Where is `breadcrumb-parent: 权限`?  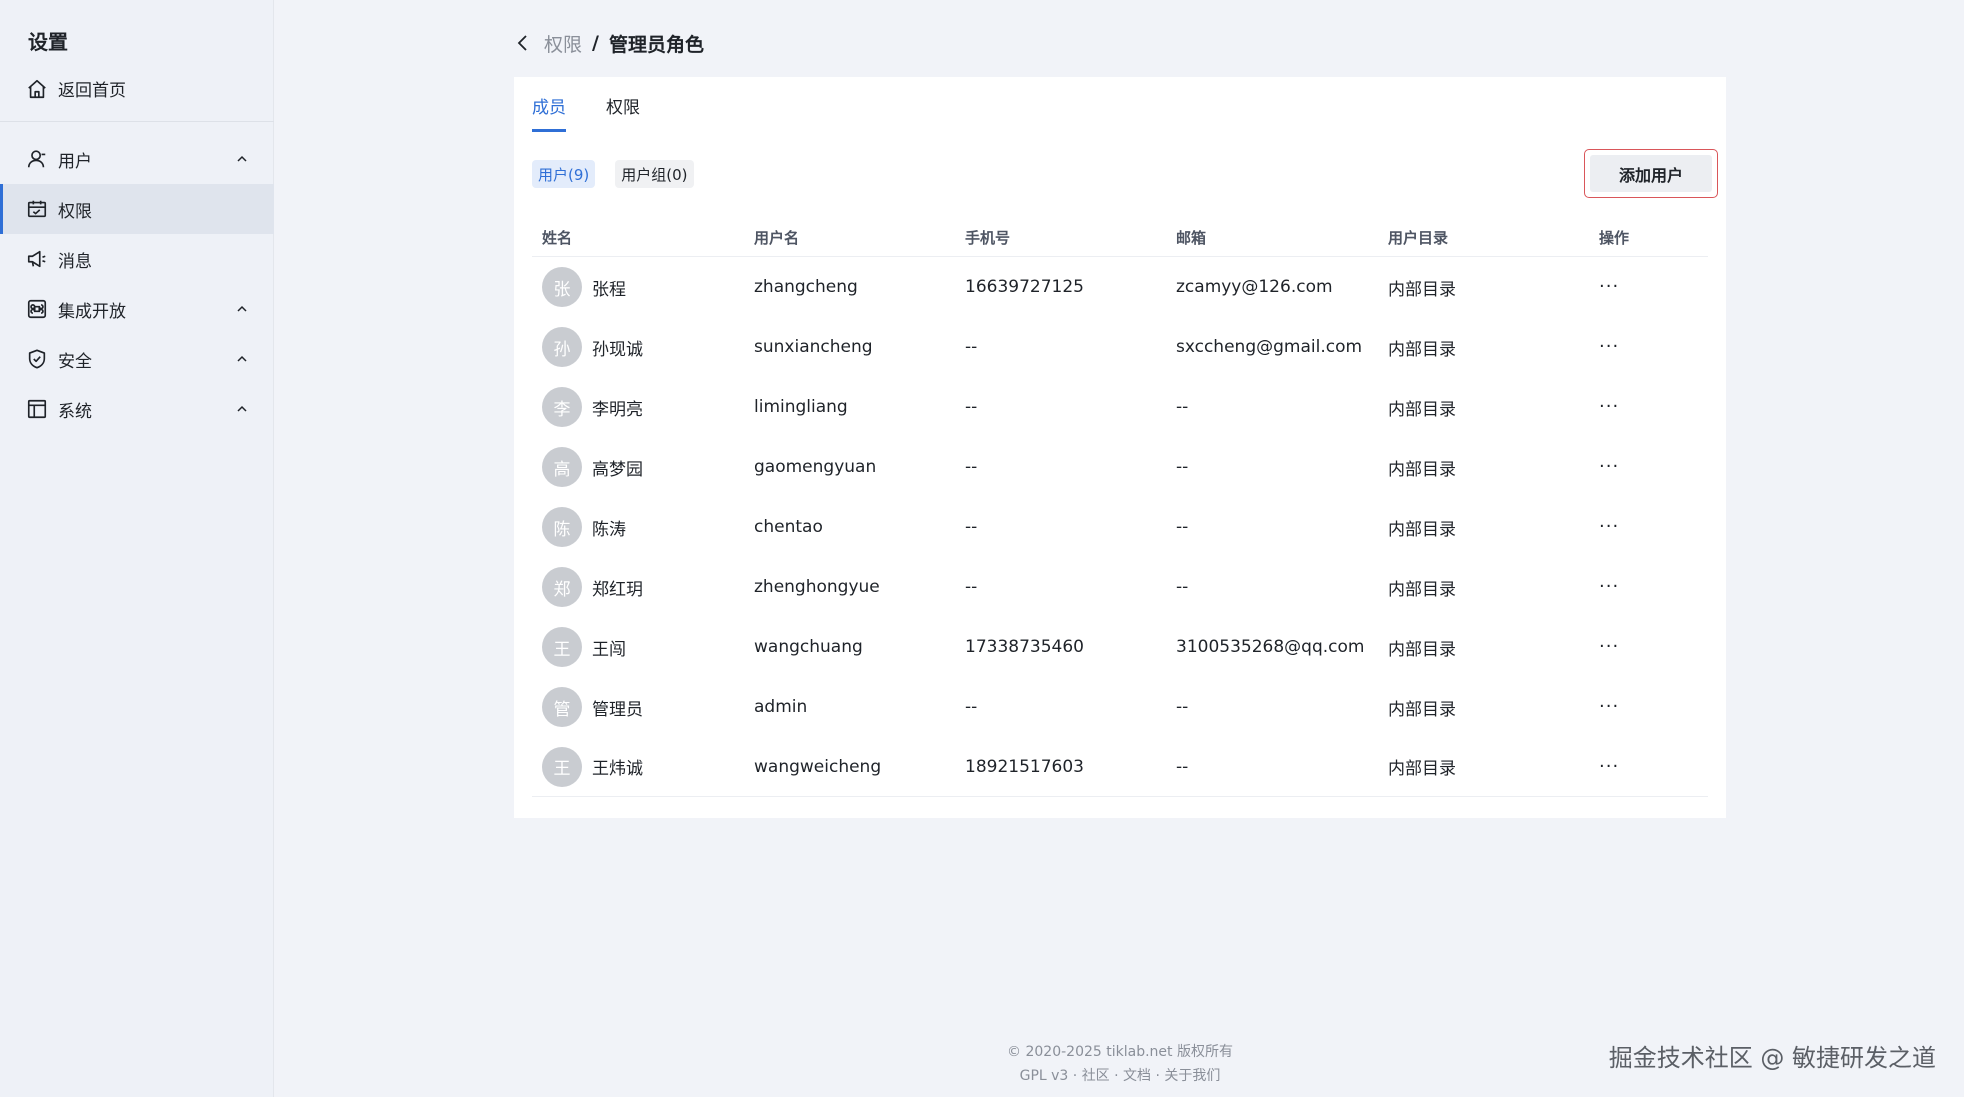
breadcrumb-parent: 权限 is located at coordinates (563, 43).